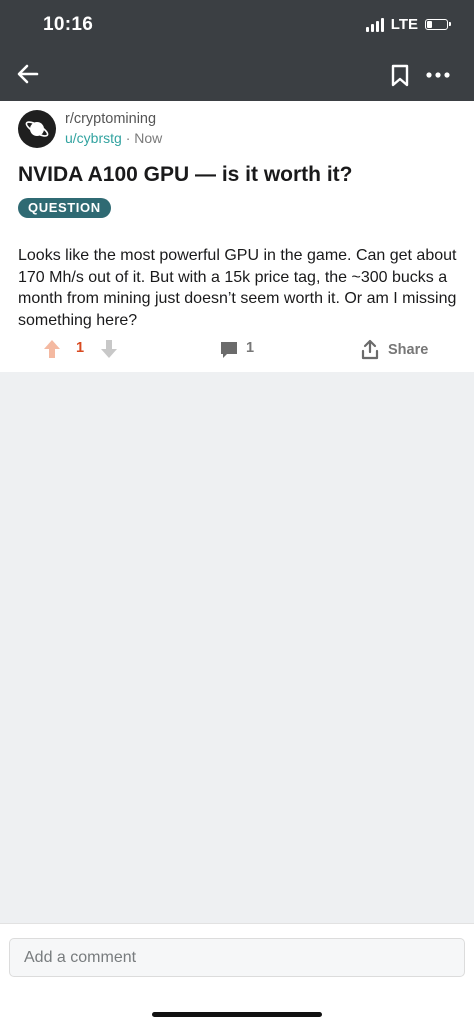 The height and width of the screenshot is (1025, 474). I want to click on post-flair: QUESTION, so click(64, 208).